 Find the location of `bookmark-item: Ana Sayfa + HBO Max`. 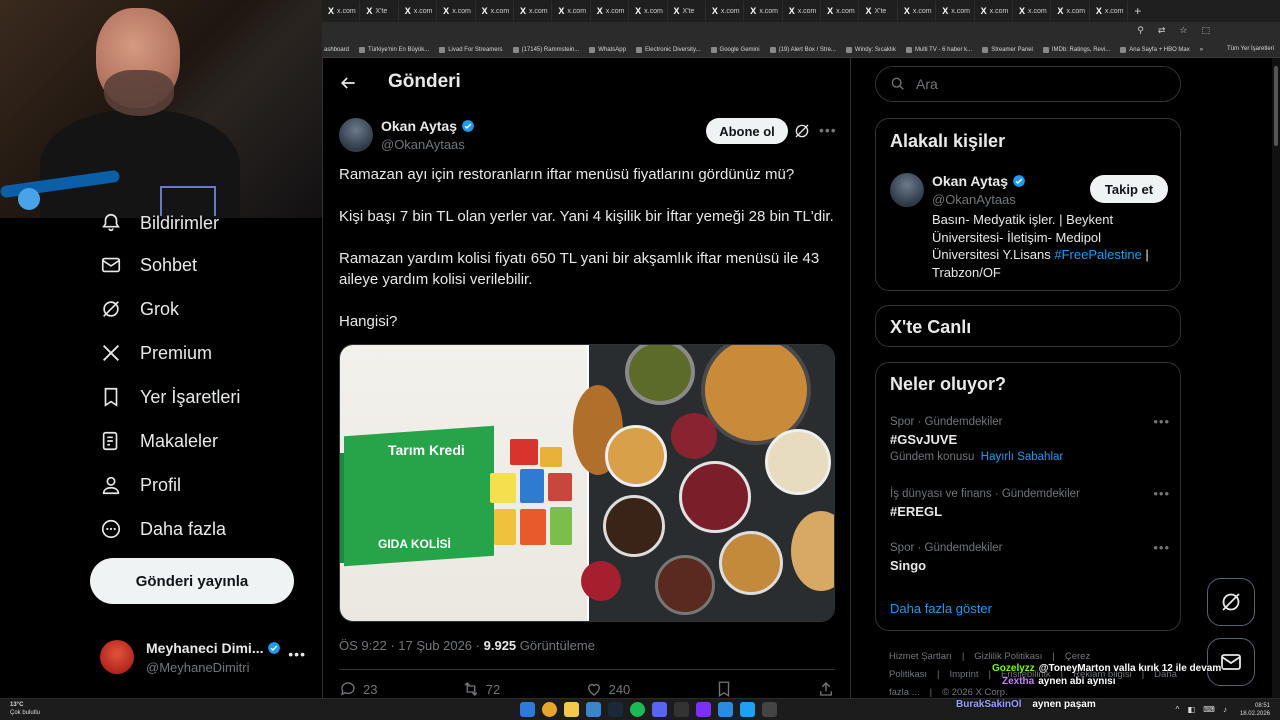

bookmark-item: Ana Sayfa + HBO Max is located at coordinates (1155, 49).